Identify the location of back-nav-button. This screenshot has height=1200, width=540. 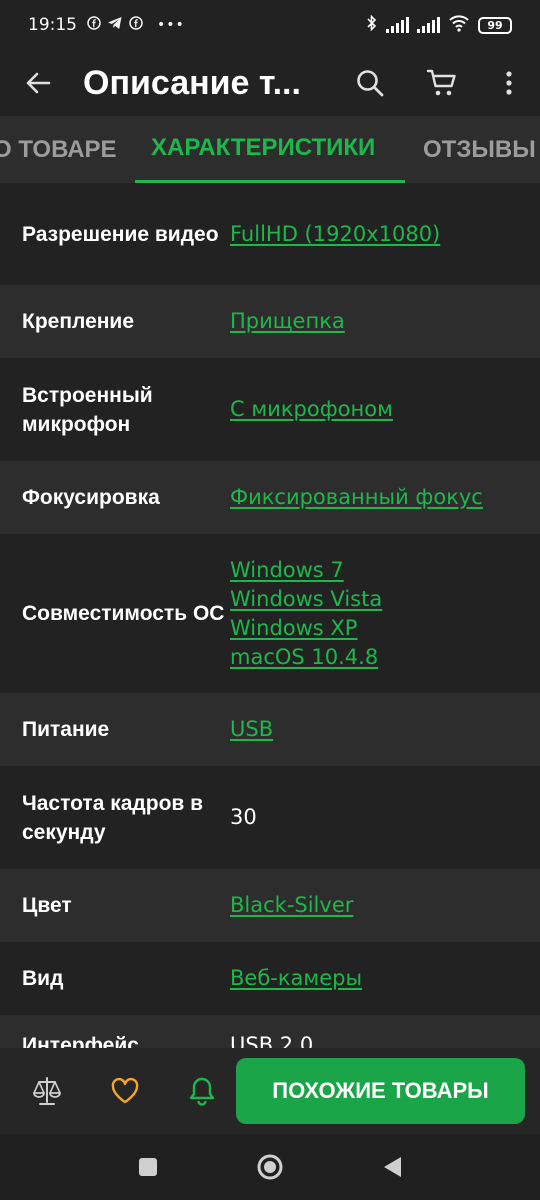
(392, 1167).